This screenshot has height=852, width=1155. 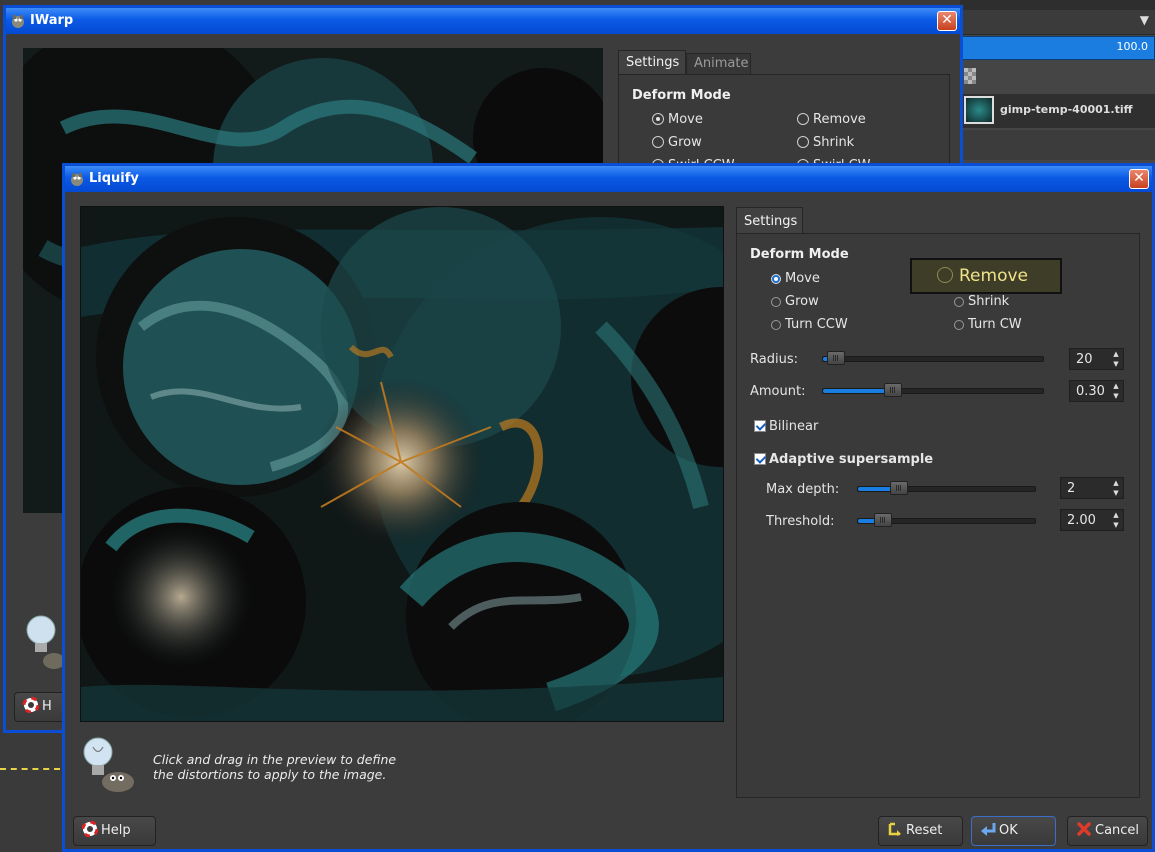 I want to click on close-icon: ✕, so click(x=947, y=20).